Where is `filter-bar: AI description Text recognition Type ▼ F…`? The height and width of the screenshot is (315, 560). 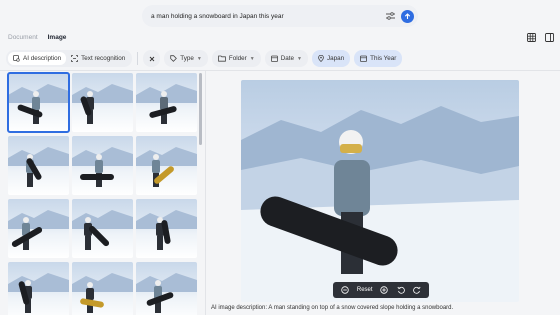 filter-bar: AI description Text recognition Type ▼ F… is located at coordinates (204, 58).